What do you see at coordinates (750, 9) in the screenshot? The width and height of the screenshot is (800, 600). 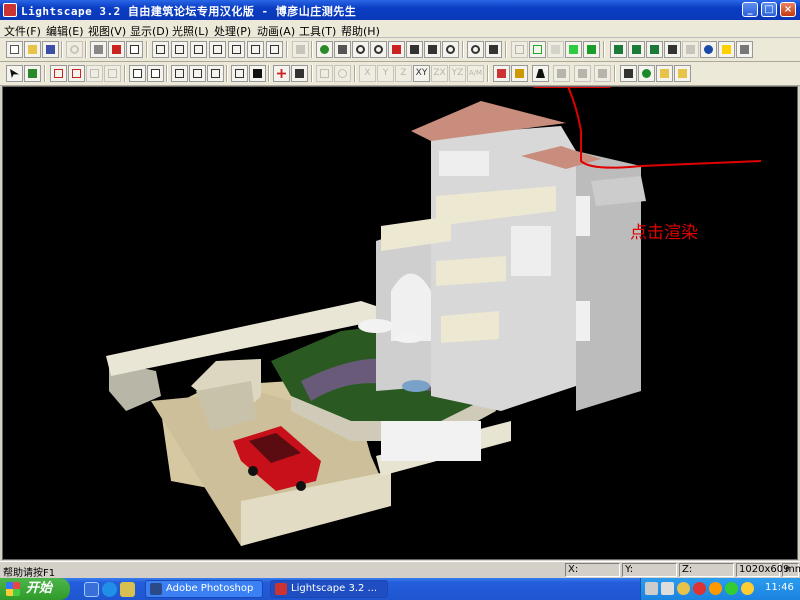 I see `minimize-button: _` at bounding box center [750, 9].